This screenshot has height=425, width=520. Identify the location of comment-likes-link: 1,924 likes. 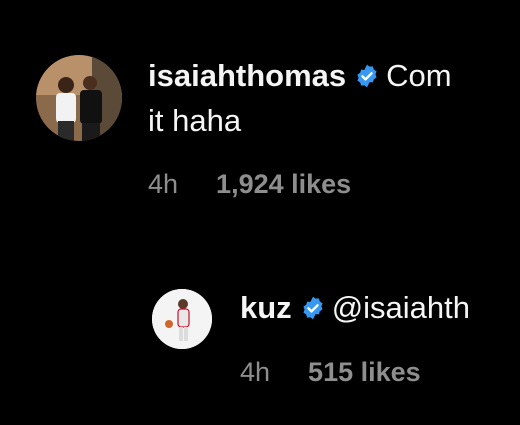
(283, 184).